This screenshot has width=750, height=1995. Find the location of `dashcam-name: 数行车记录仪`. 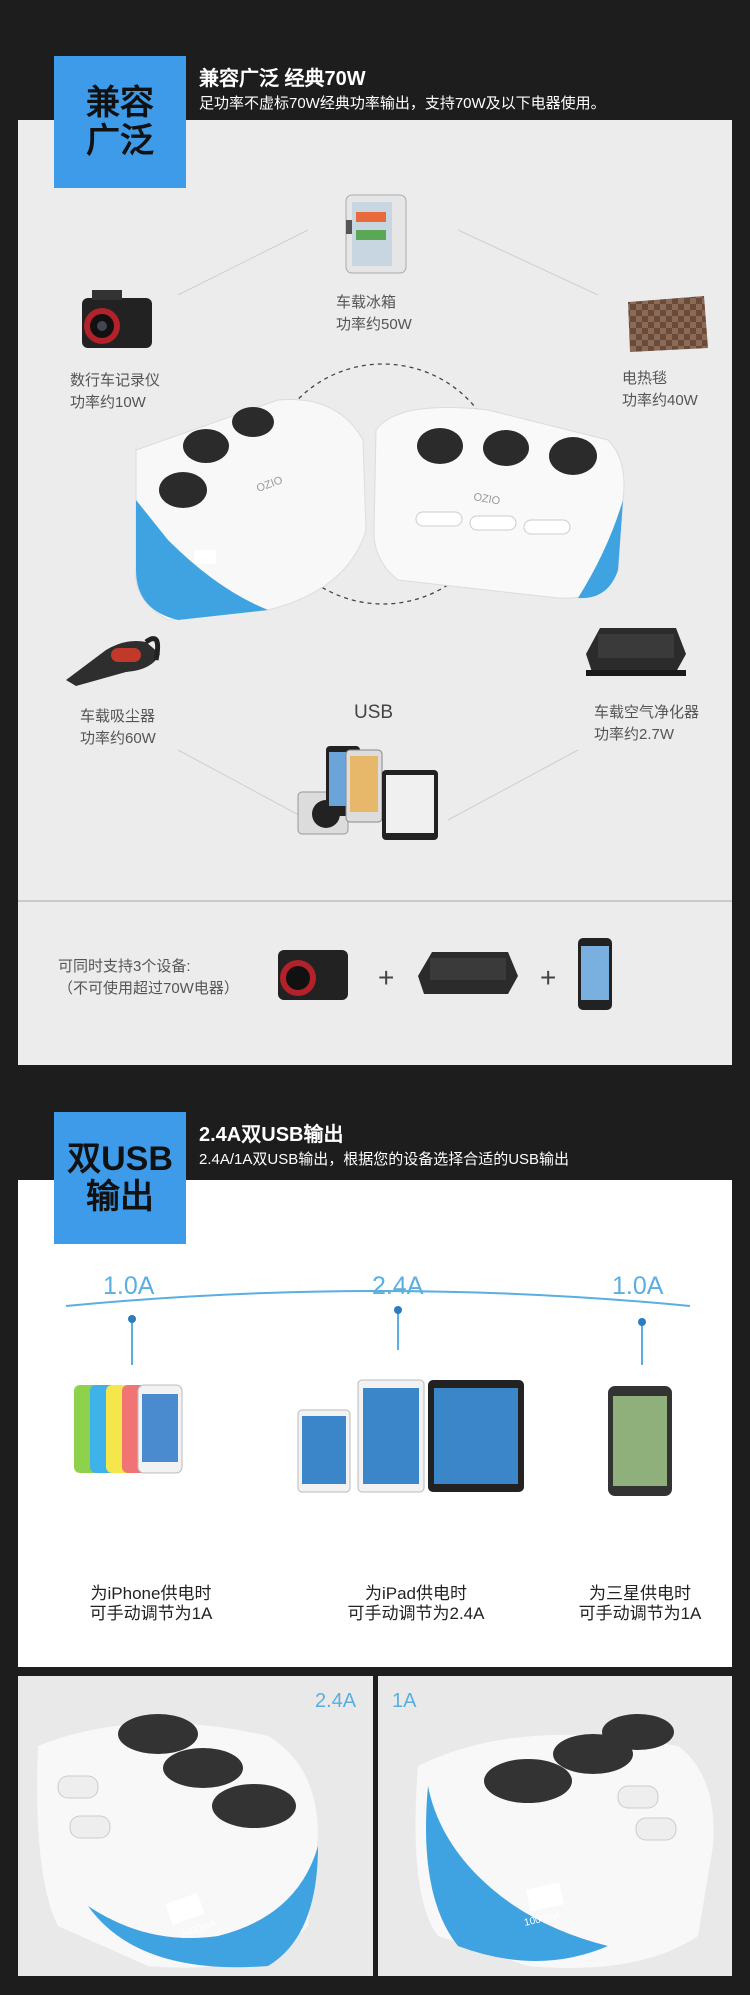

dashcam-name: 数行车记录仪 is located at coordinates (115, 380).